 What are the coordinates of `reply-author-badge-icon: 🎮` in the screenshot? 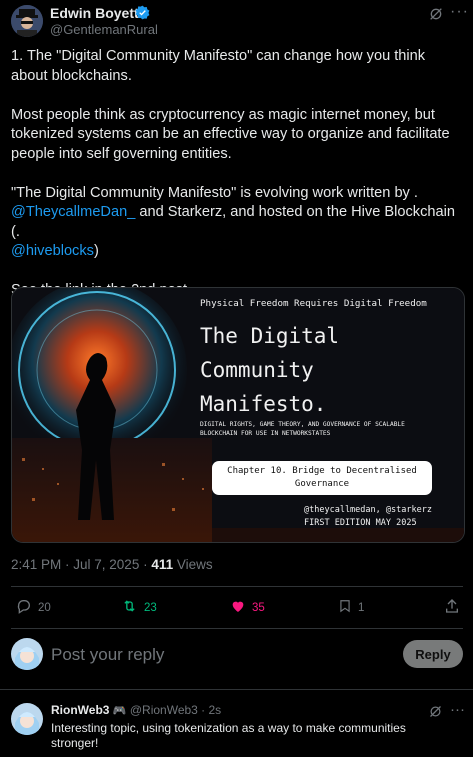 It's located at (119, 711).